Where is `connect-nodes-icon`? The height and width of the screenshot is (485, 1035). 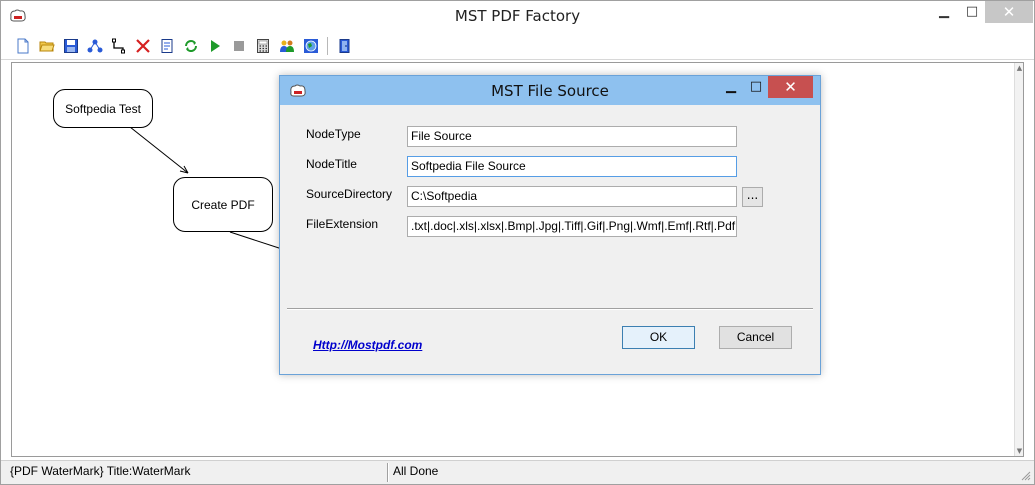
connect-nodes-icon is located at coordinates (95, 46).